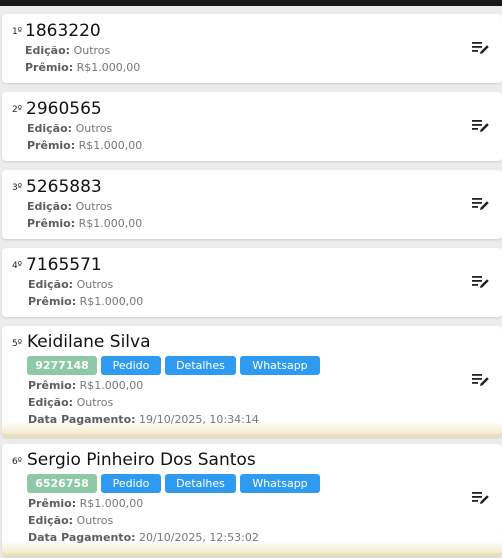  Describe the element at coordinates (89, 342) in the screenshot. I see `winner-name: Keidilane Silva` at that location.